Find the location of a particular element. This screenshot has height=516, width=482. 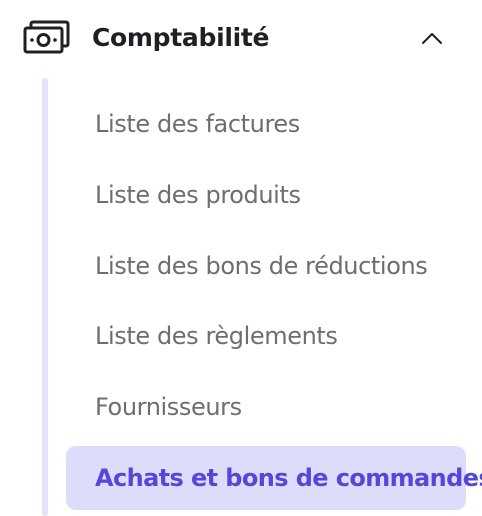

menu-item-label: Liste des règlements is located at coordinates (216, 336).